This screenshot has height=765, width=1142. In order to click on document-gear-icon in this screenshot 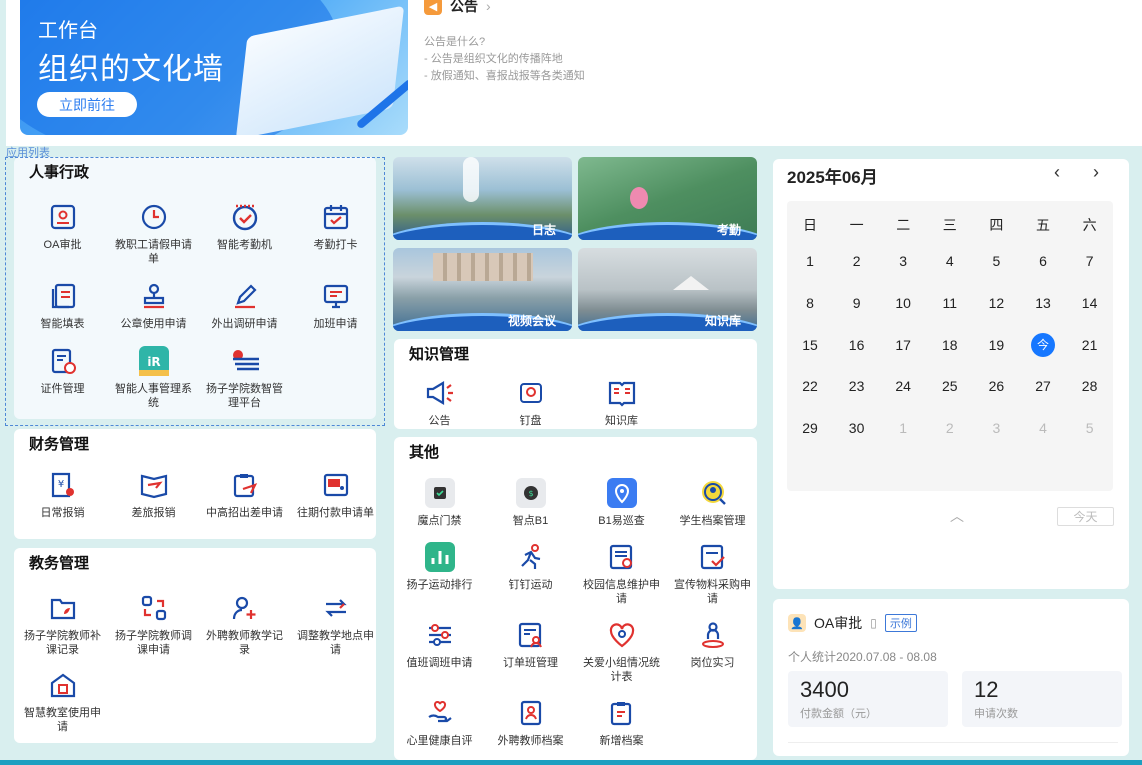, I will do `click(622, 557)`.